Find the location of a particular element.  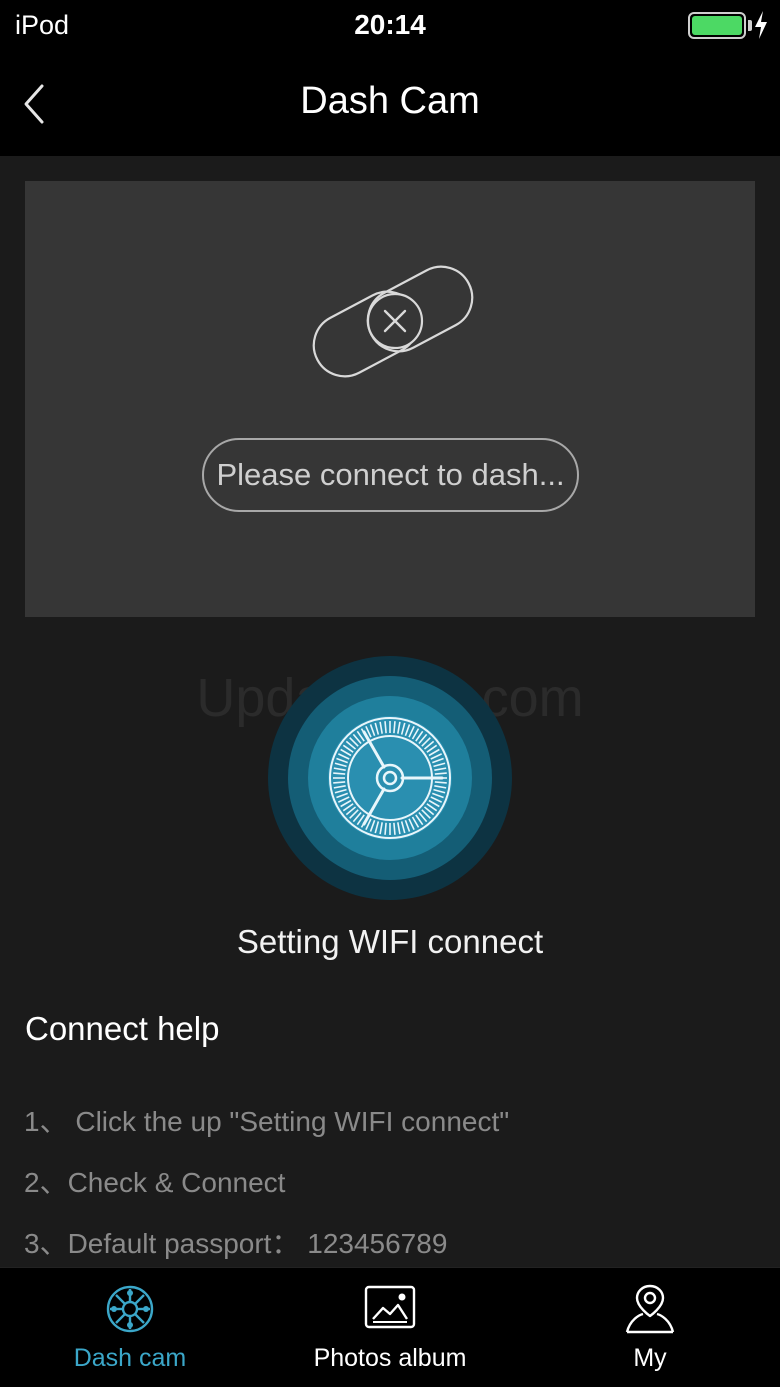

help-step-3: 3、Default passport： 123456789 is located at coordinates (236, 1243).